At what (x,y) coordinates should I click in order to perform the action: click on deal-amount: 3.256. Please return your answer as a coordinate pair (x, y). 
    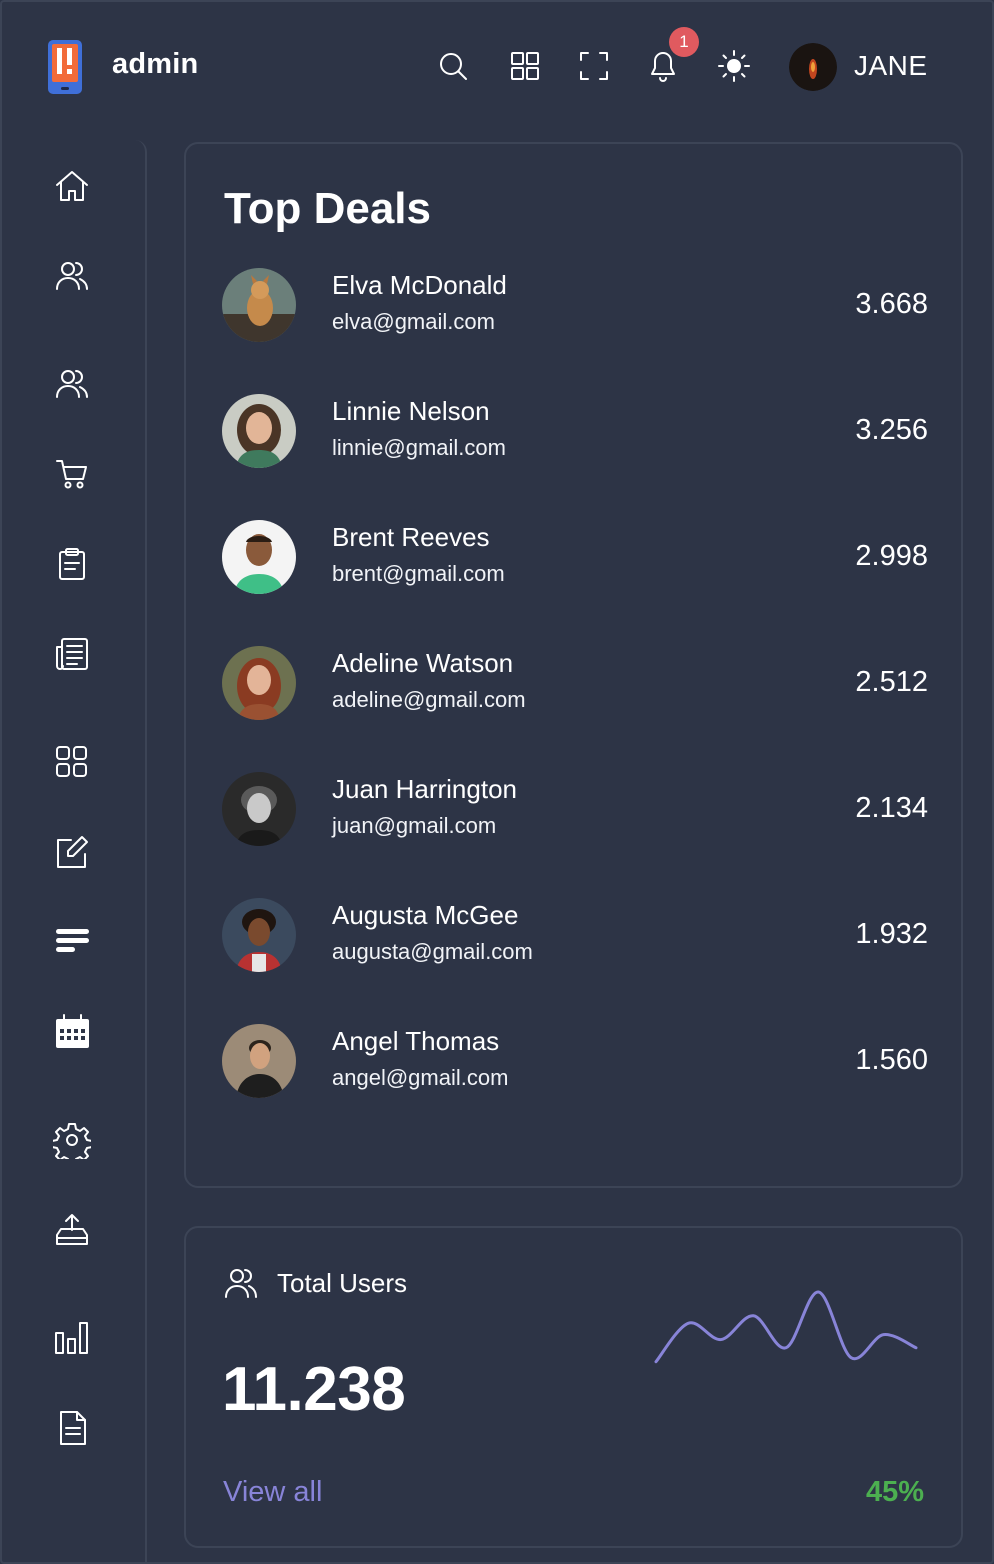
    Looking at the image, I should click on (891, 430).